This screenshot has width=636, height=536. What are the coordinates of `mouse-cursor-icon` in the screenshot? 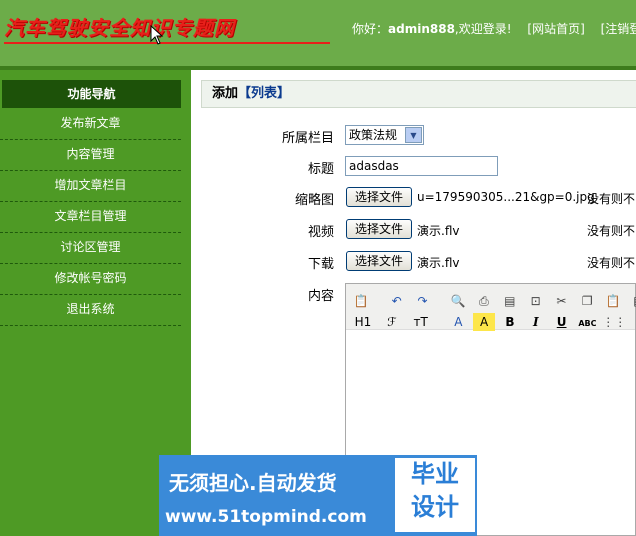 It's located at (157, 35).